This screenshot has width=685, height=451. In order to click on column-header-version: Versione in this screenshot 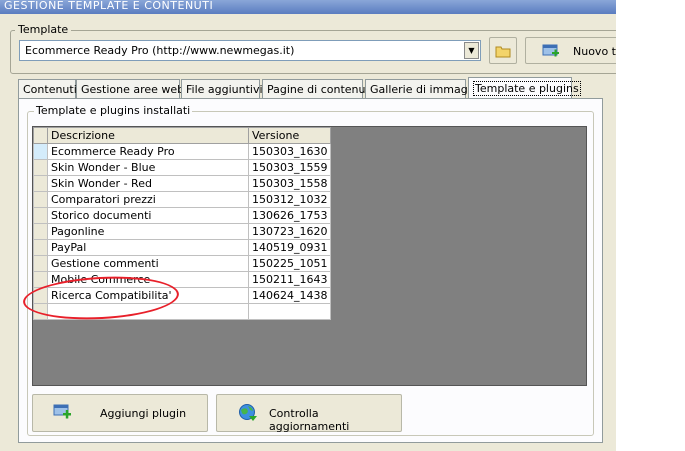, I will do `click(289, 135)`.